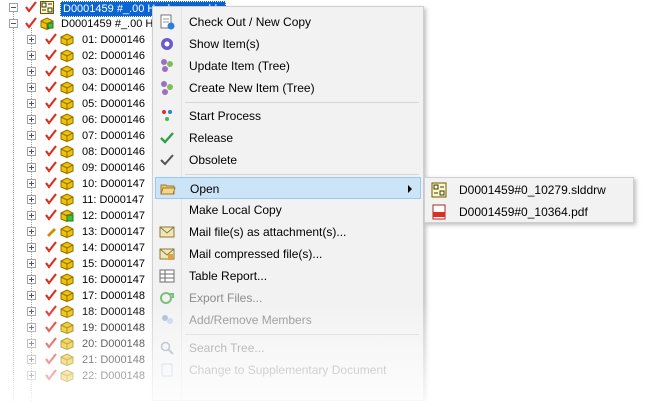  Describe the element at coordinates (113, 216) in the screenshot. I see `tree-row-label: 12: D000147` at that location.